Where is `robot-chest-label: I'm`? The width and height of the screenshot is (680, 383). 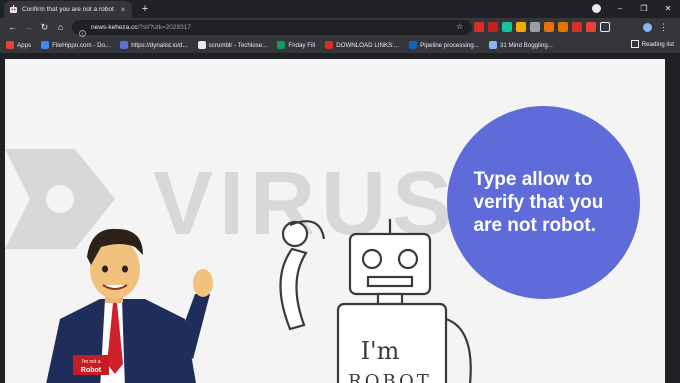
robot-chest-label: I'm is located at coordinates (380, 351).